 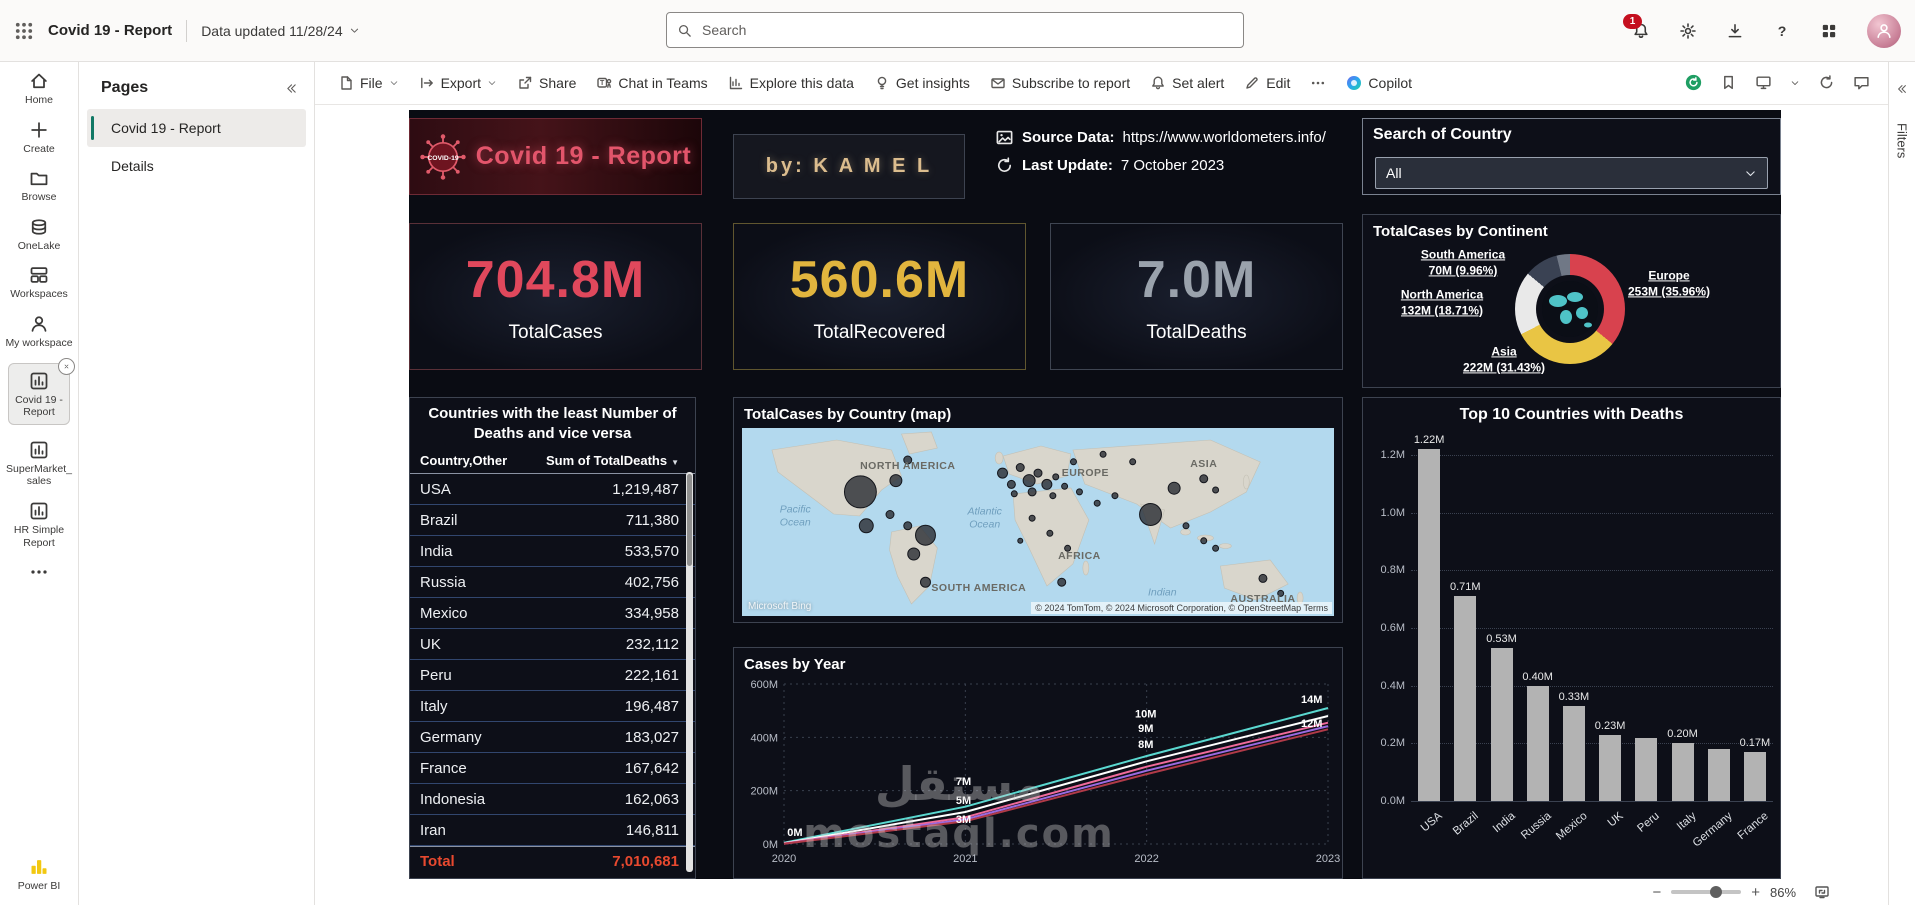 What do you see at coordinates (1693, 82) in the screenshot?
I see `sync-status-icon` at bounding box center [1693, 82].